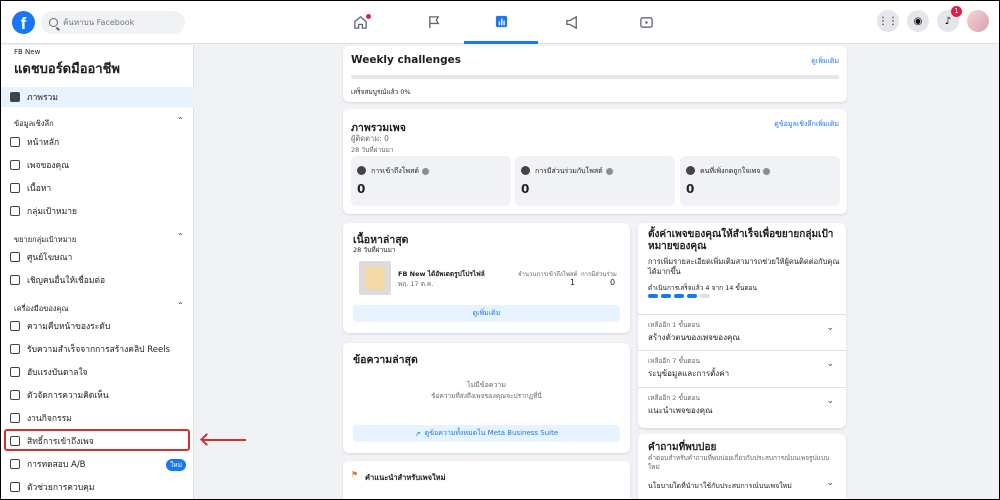 Image resolution: width=1000 pixels, height=500 pixels. Describe the element at coordinates (720, 486) in the screenshot. I see `faq-question: นโยบายใดที่นำมาใช้กับประสบการณ์บนเพจใหม่` at that location.